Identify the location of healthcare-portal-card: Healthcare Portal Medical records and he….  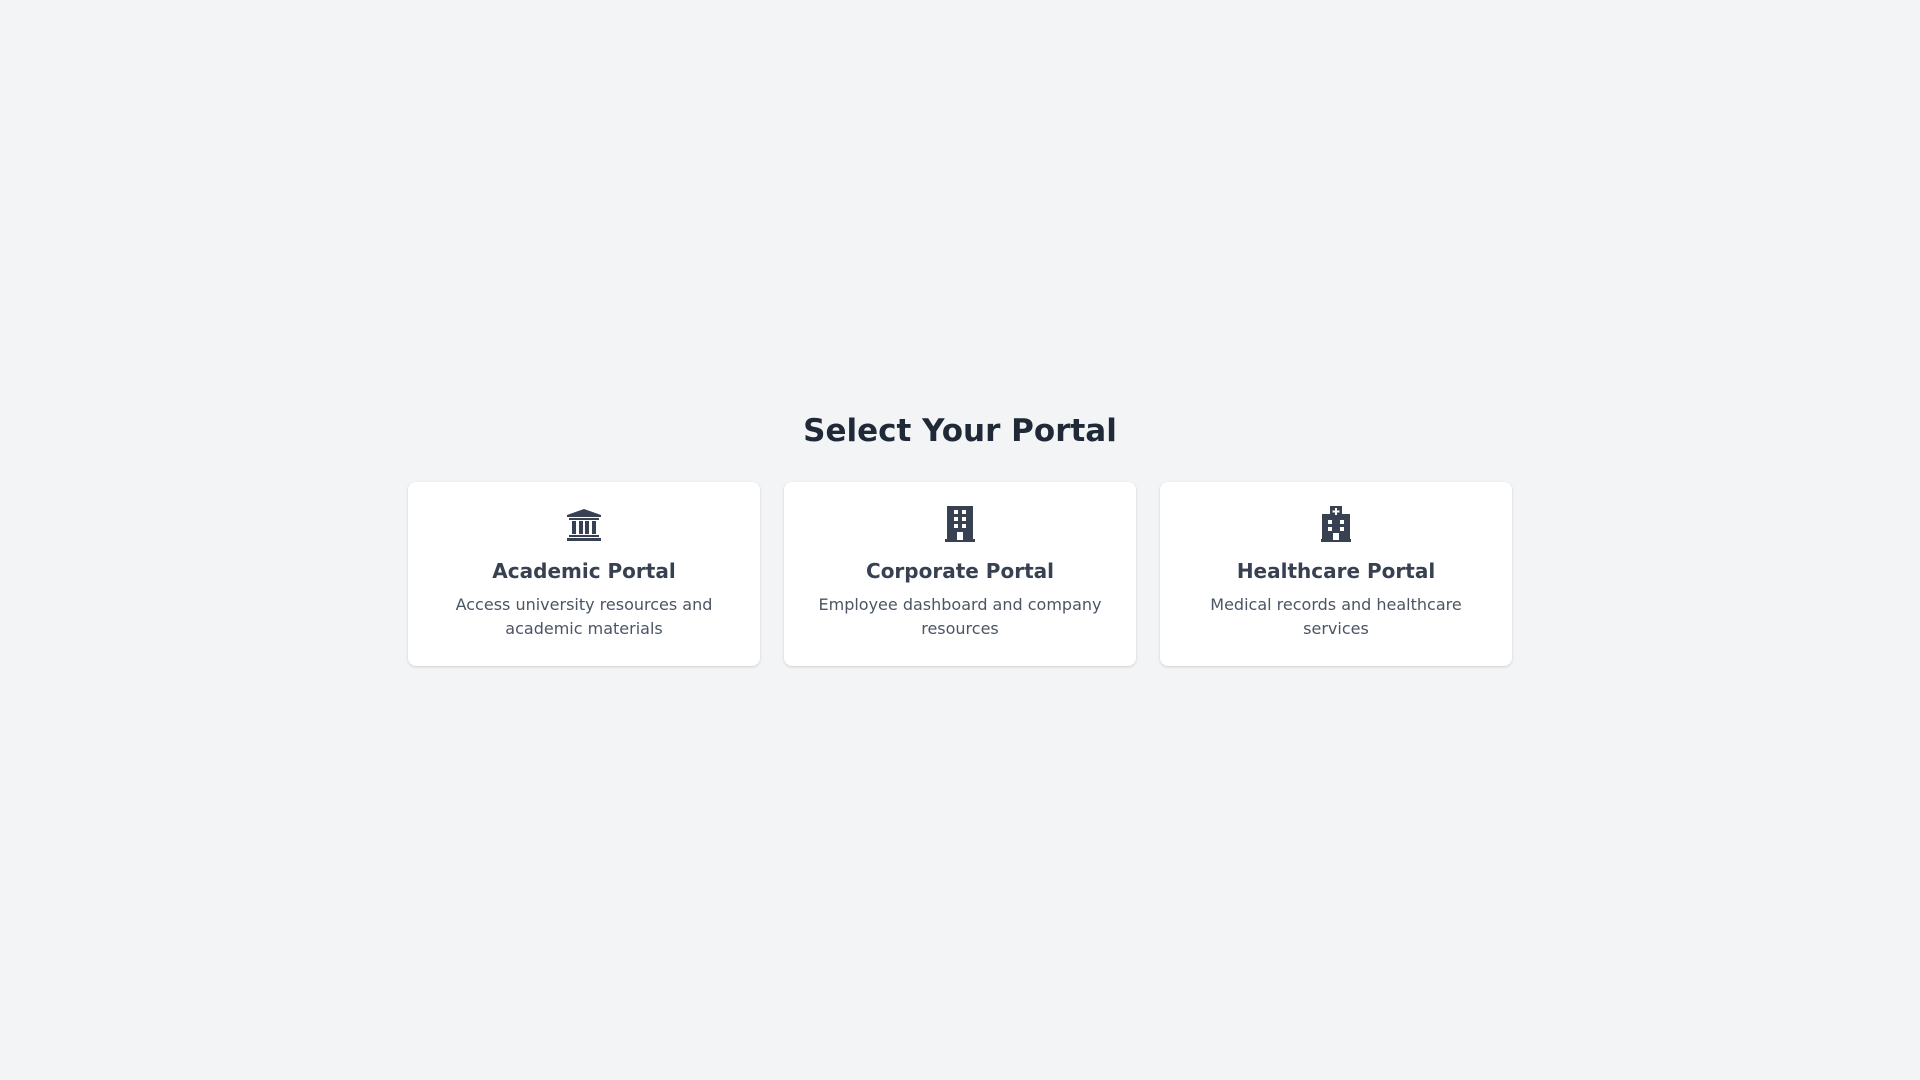
(1336, 574).